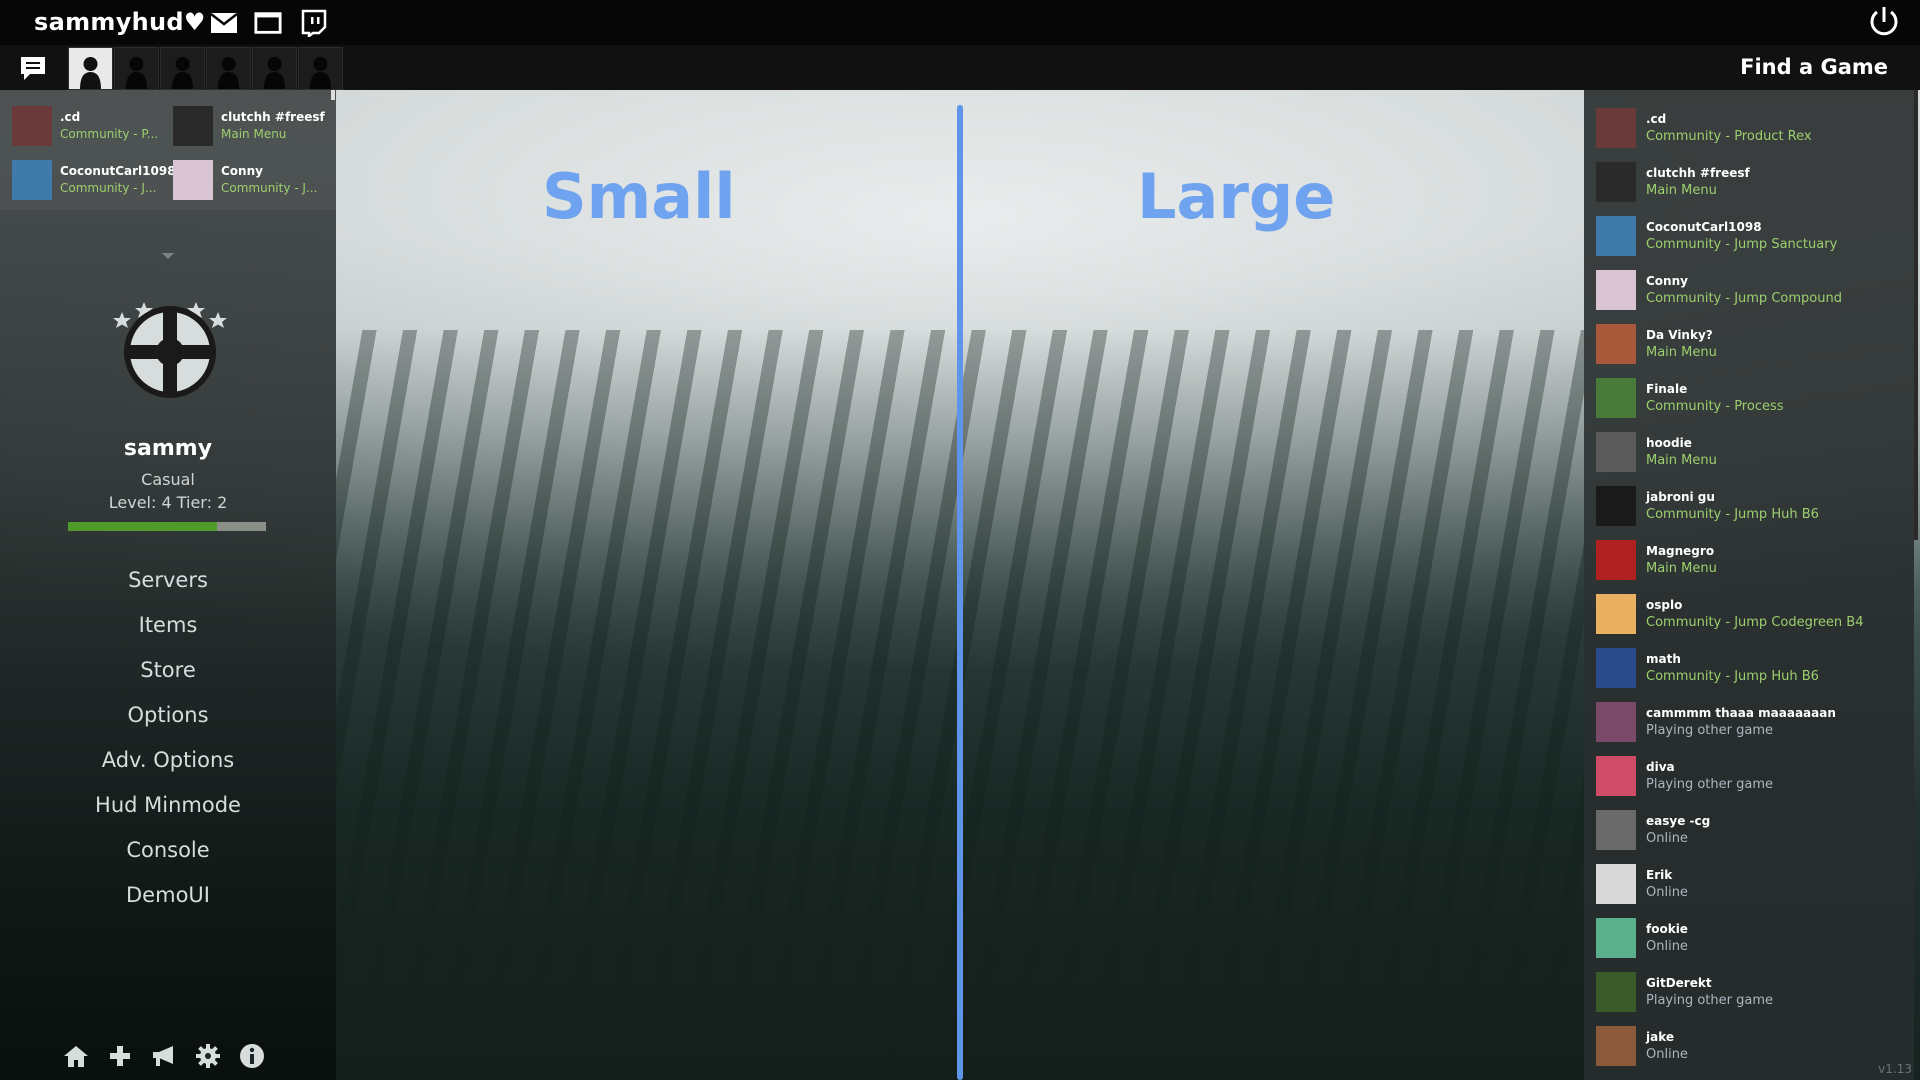 This screenshot has width=1920, height=1080. I want to click on friend-name: .cd, so click(1656, 119).